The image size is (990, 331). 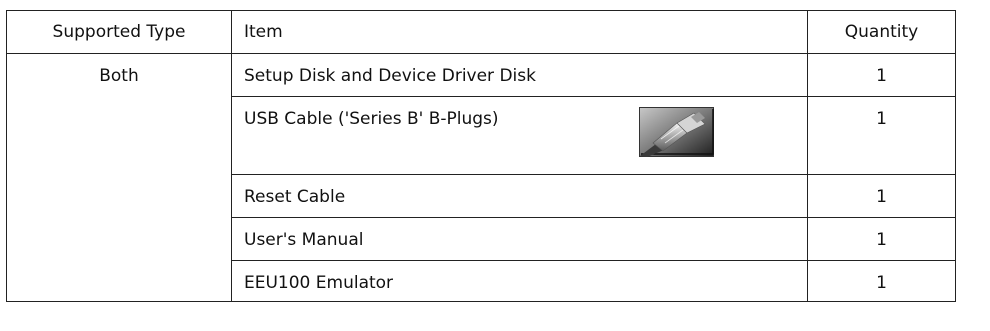 What do you see at coordinates (519, 135) in the screenshot?
I see `item-cell-usb: USB Cable ('Series B' B-Plugs)` at bounding box center [519, 135].